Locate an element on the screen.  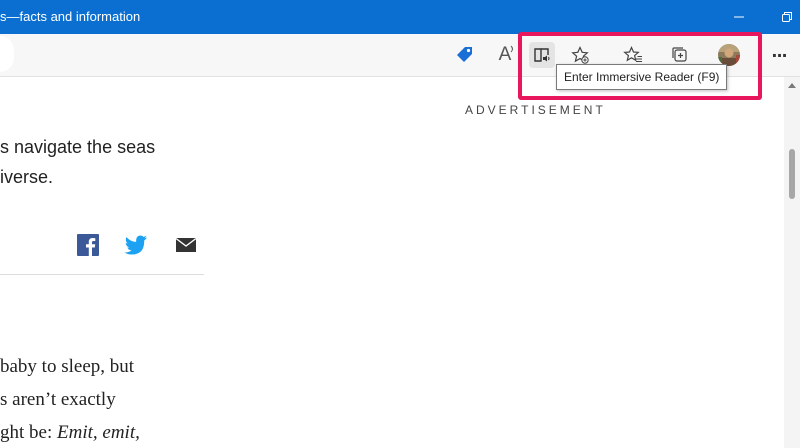
lead-text-line-2: iverse. is located at coordinates (27, 177).